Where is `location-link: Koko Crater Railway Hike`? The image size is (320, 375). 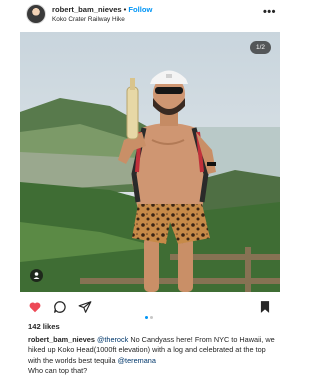
location-link: Koko Crater Railway Hike is located at coordinates (88, 19).